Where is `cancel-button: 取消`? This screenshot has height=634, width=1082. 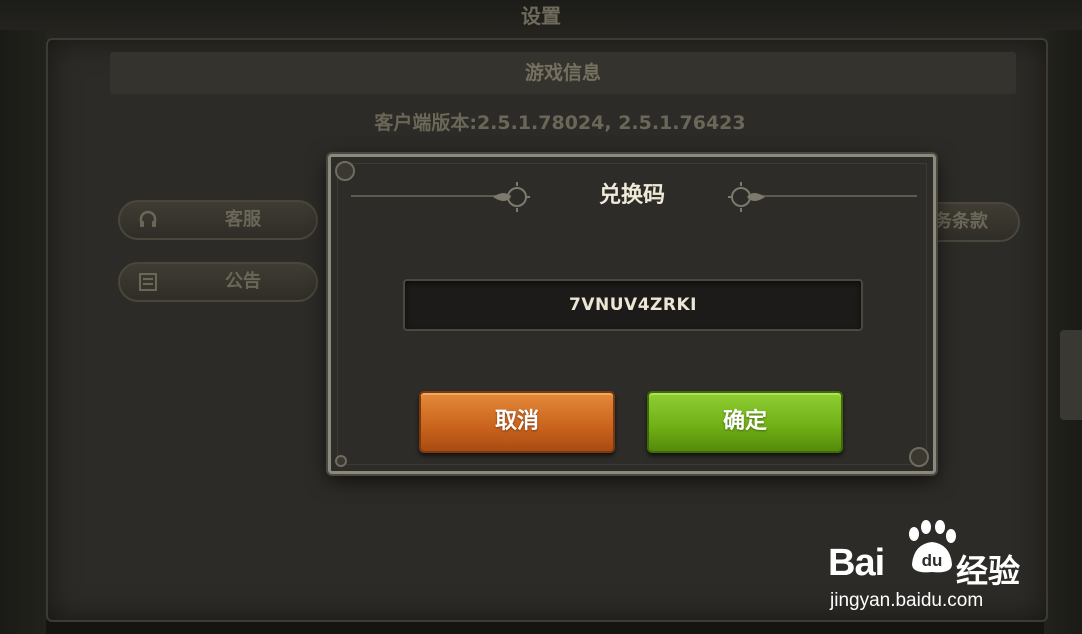 cancel-button: 取消 is located at coordinates (517, 422).